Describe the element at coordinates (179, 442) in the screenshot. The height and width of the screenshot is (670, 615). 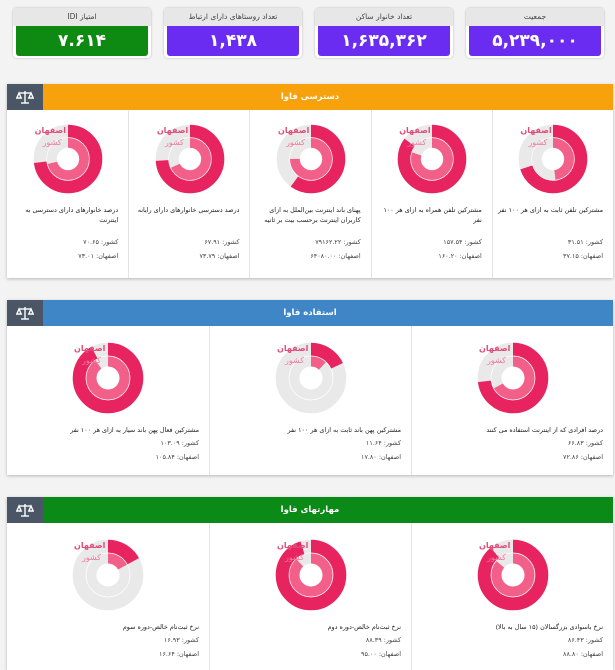
I see `country-value: کشور: ۱۰۳.۰۹` at that location.